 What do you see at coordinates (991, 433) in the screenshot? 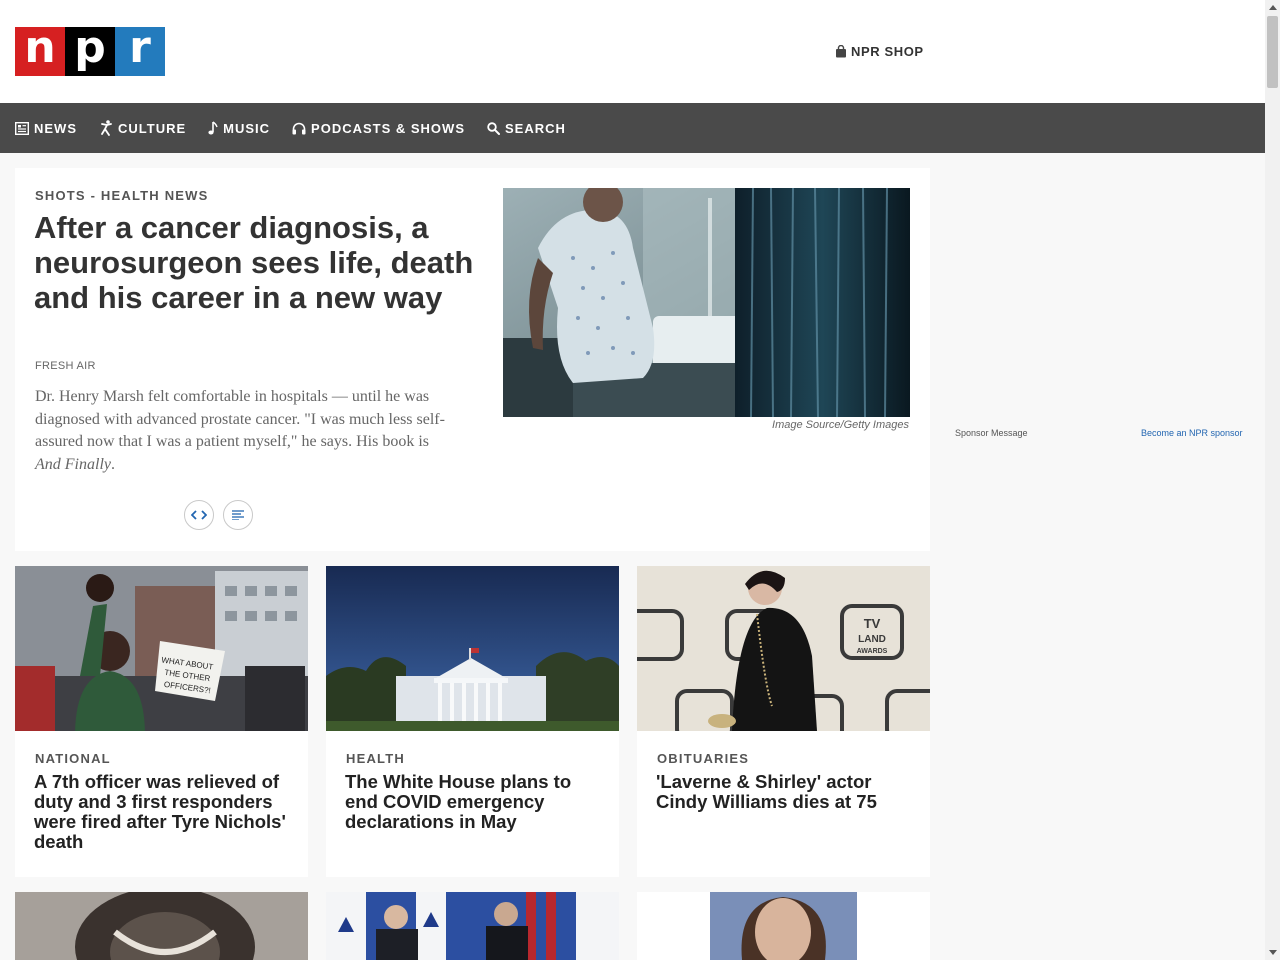
I see `sponsor-message-label: Sponsor Message` at bounding box center [991, 433].